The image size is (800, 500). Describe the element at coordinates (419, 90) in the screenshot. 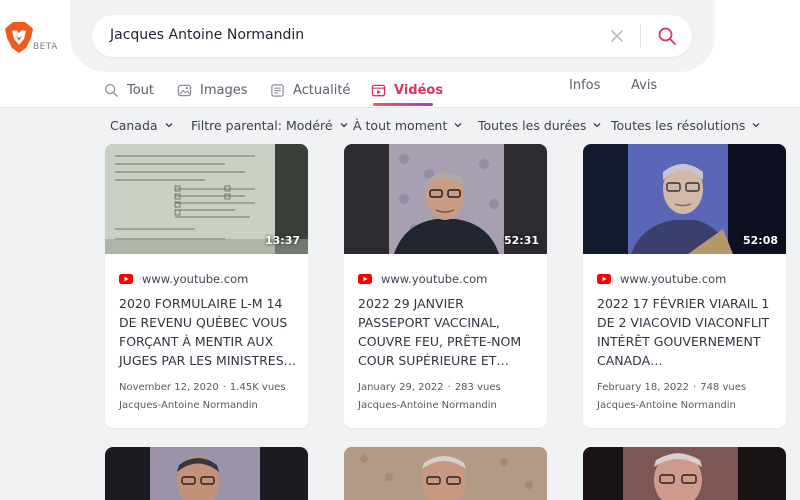

I see `tab-label: Vidéos` at that location.